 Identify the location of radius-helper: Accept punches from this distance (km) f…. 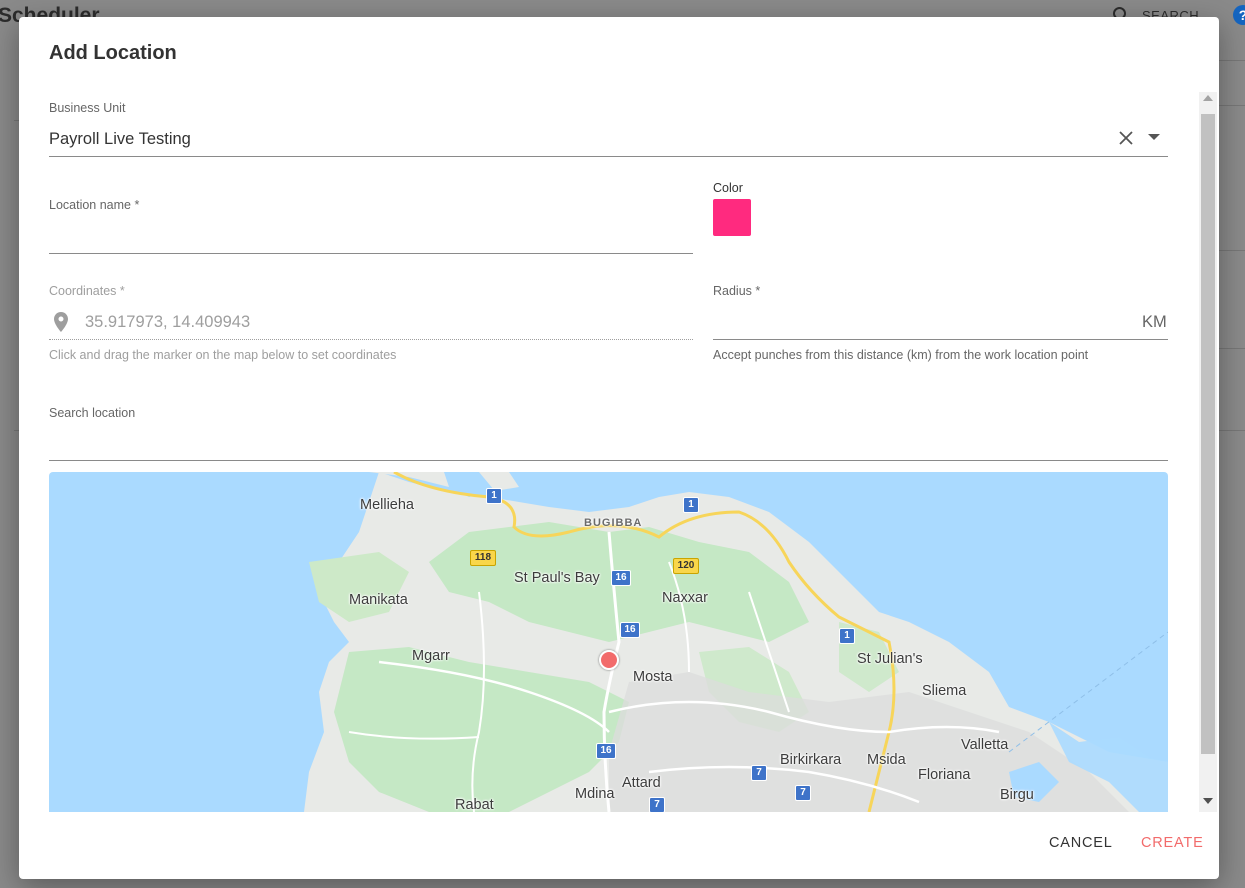
(901, 355).